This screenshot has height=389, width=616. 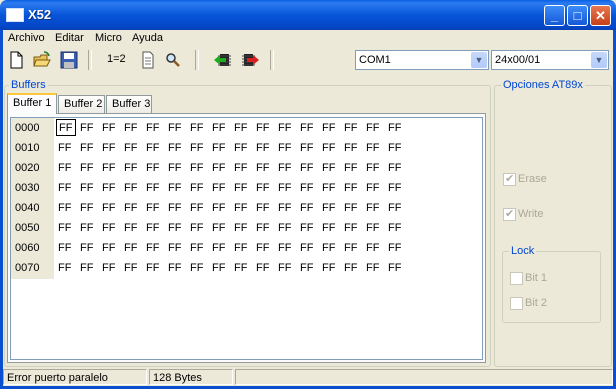 What do you see at coordinates (577, 15) in the screenshot?
I see `maximize-button: □` at bounding box center [577, 15].